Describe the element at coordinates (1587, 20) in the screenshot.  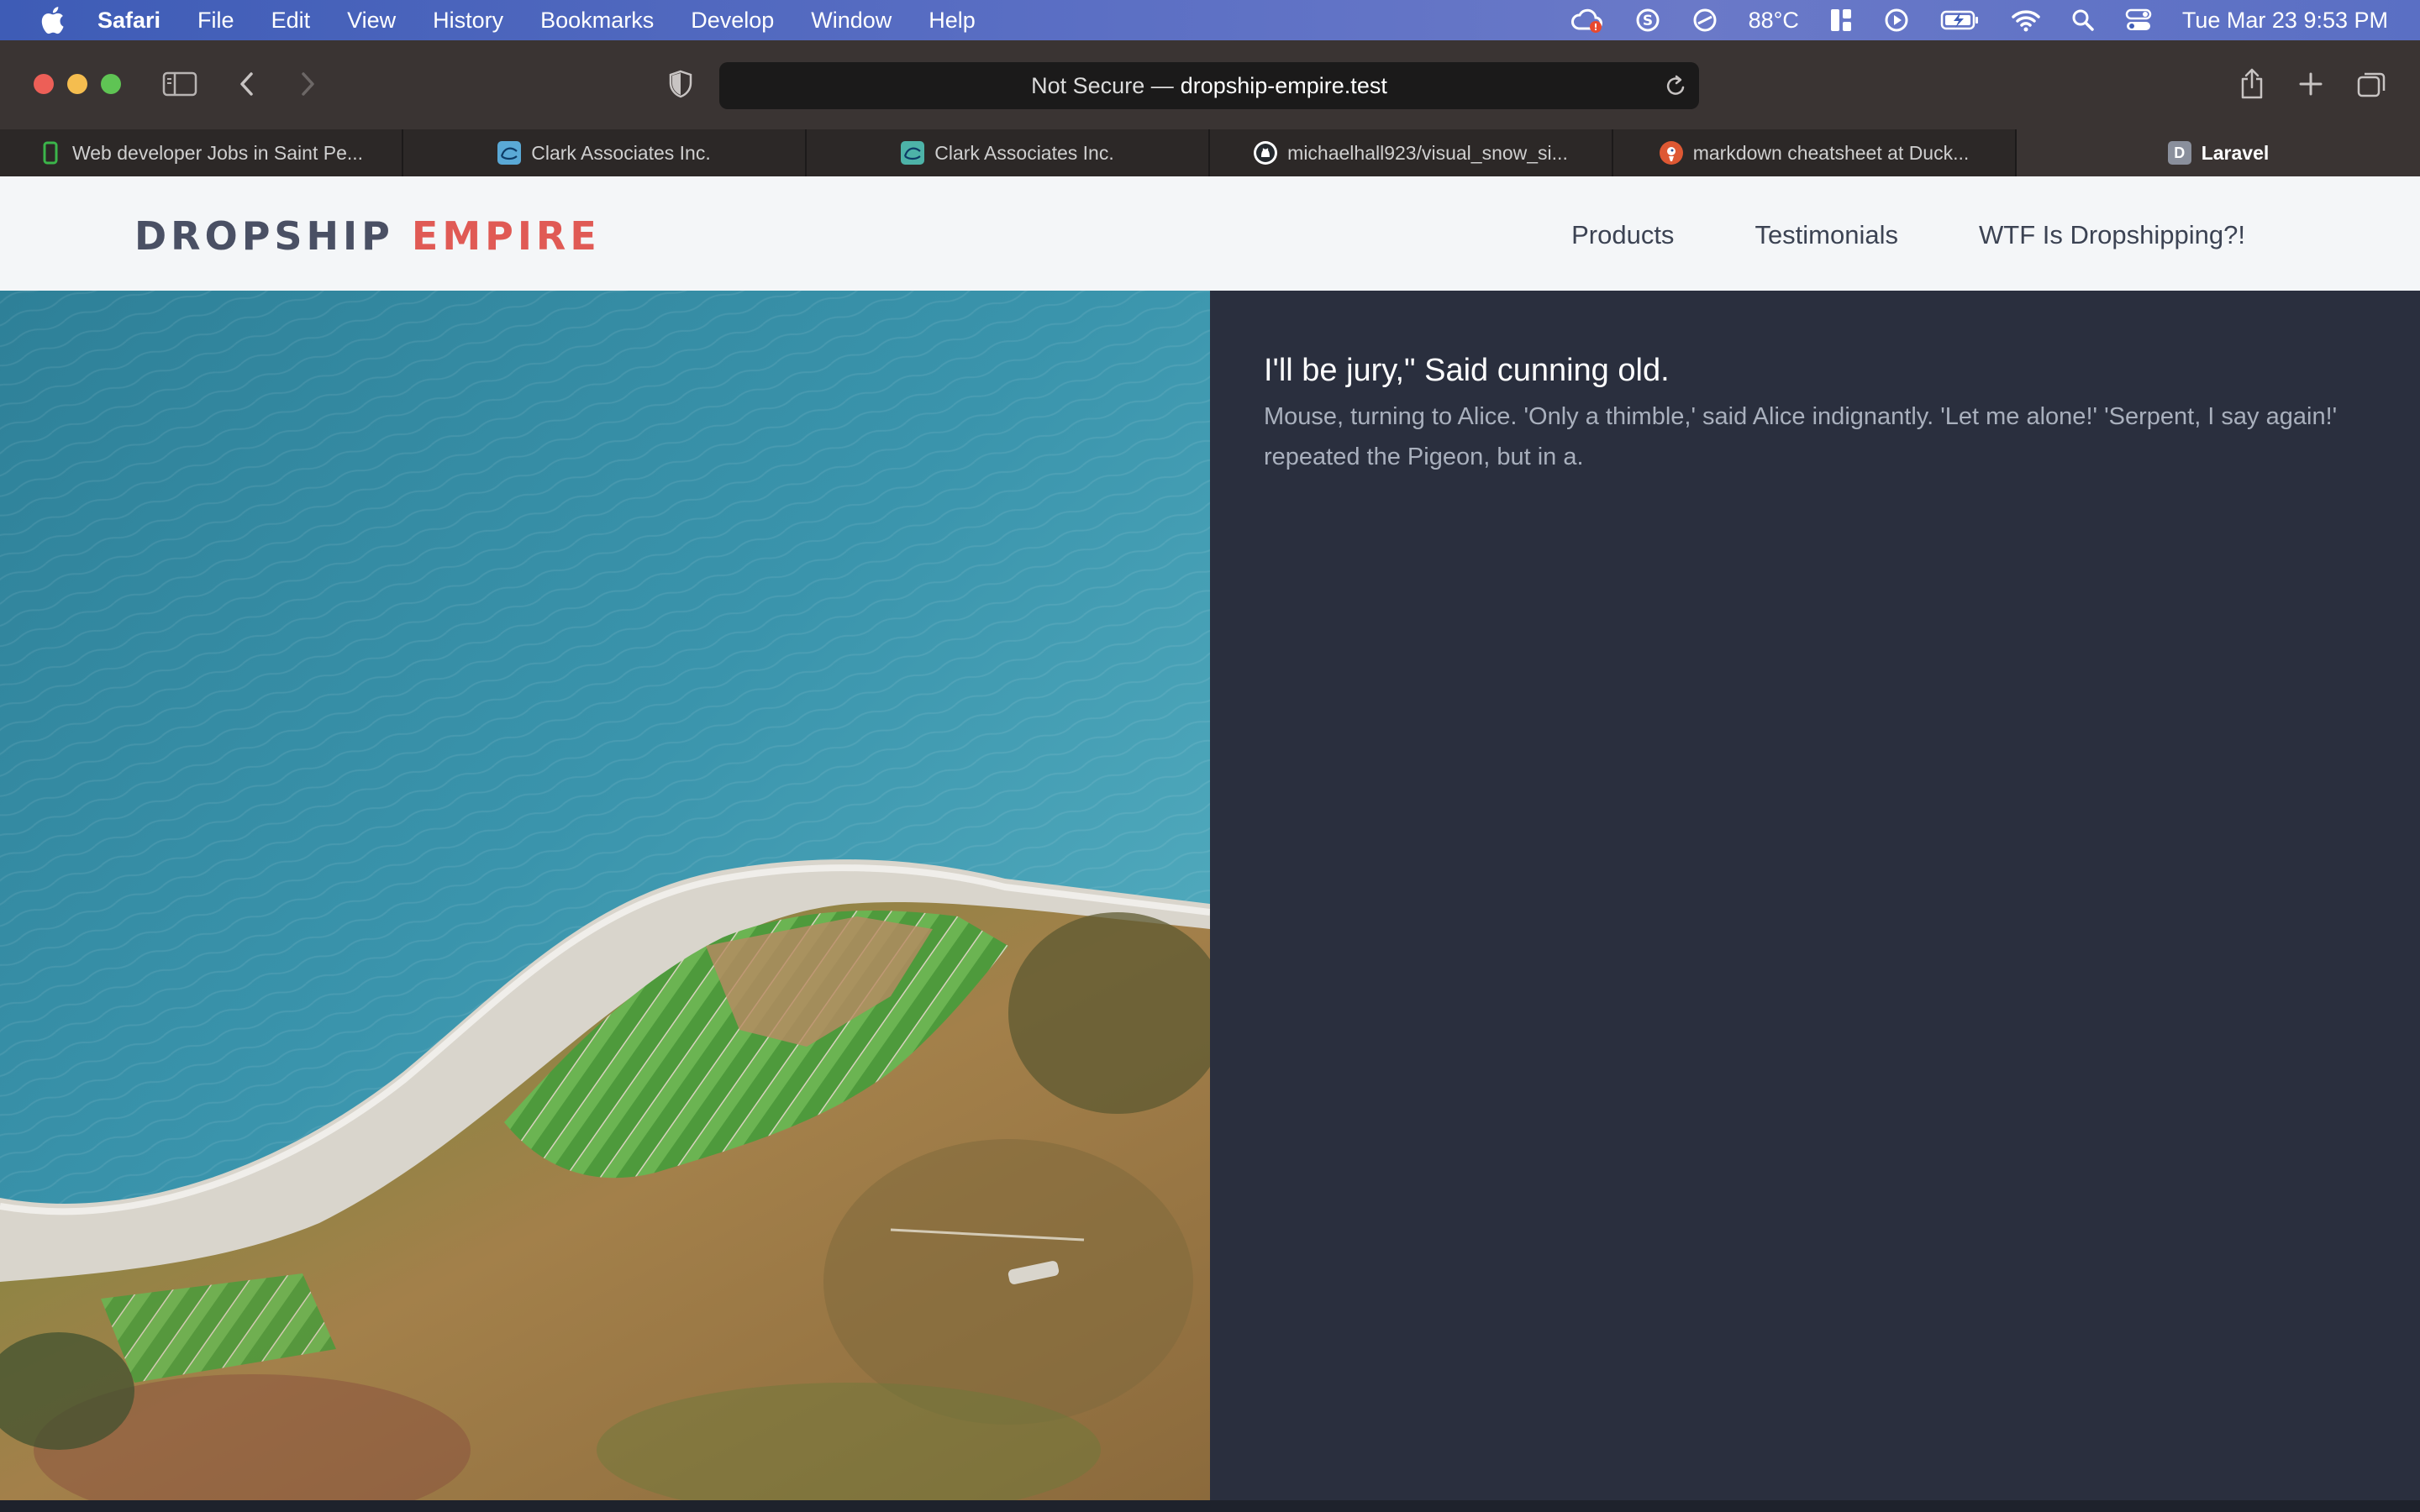
I see `creative-cloud-icon: !` at that location.